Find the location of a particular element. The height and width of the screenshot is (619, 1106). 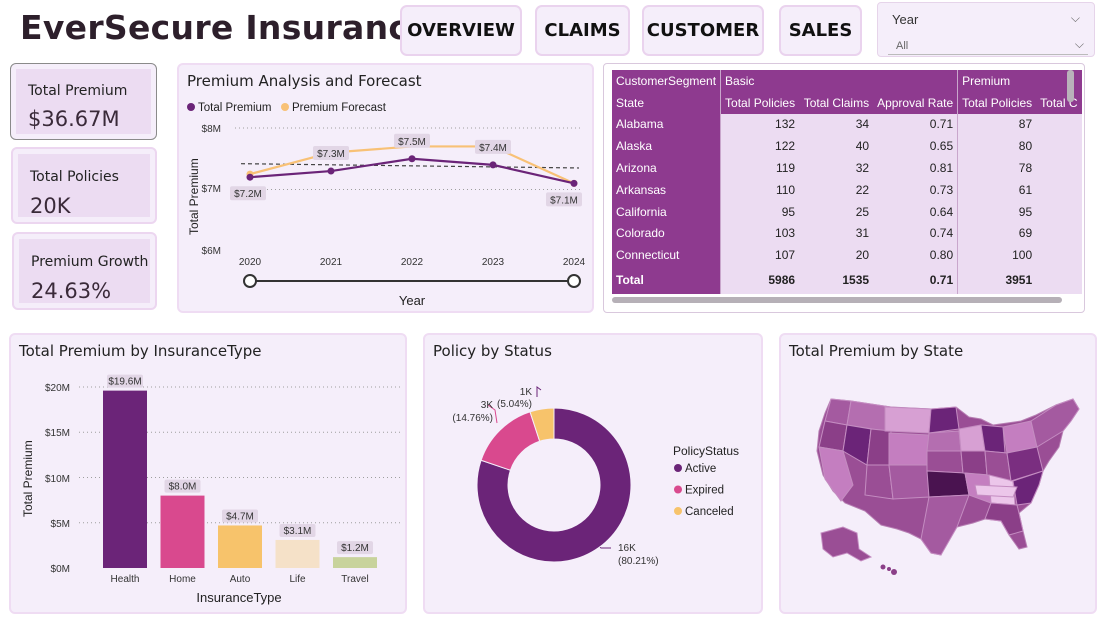

cell: 100 is located at coordinates (997, 255).